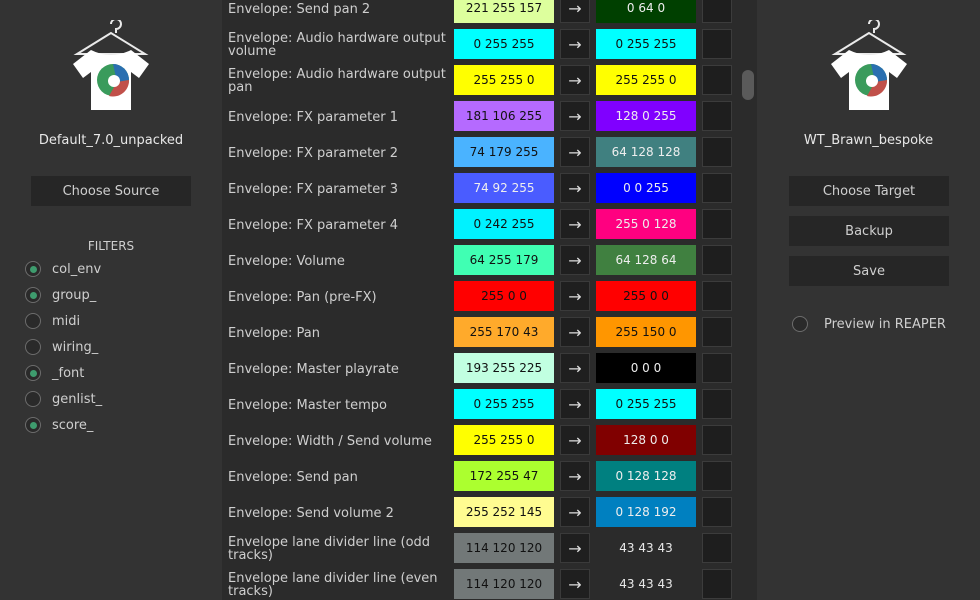 The width and height of the screenshot is (980, 600). Describe the element at coordinates (504, 188) in the screenshot. I see `source-color-swatch: 74 92 255` at that location.